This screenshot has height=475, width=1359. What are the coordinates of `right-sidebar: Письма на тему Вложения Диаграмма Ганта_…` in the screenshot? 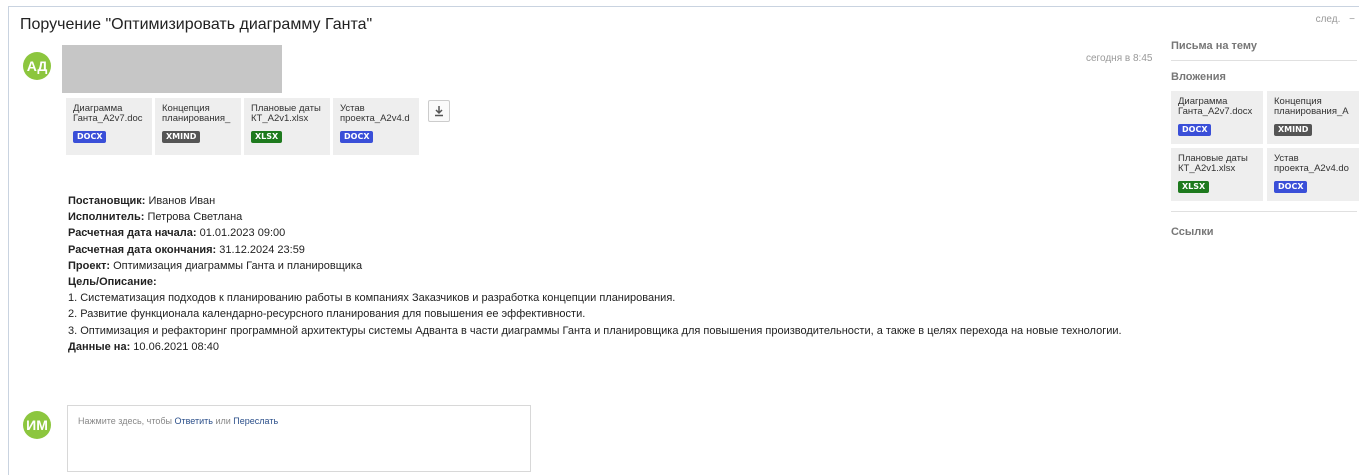 It's located at (1265, 139).